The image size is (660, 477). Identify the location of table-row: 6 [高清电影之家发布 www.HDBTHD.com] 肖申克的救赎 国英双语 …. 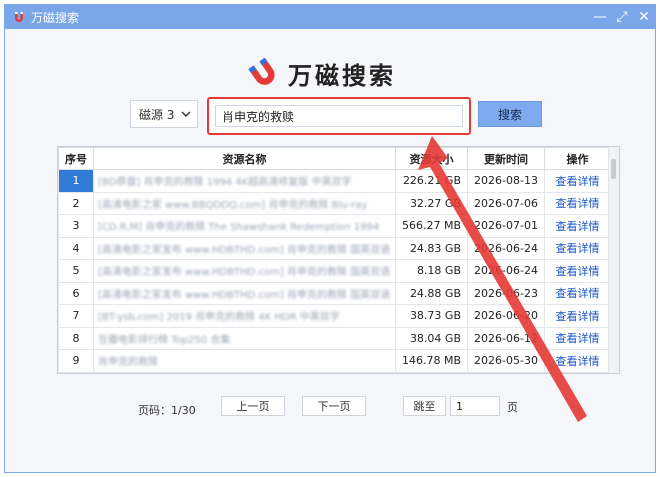
(334, 293).